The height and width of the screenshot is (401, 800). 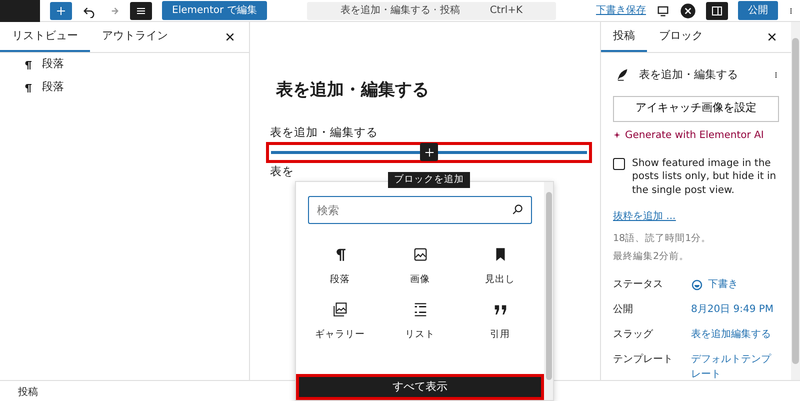 What do you see at coordinates (731, 334) in the screenshot?
I see `field-link: 表を追加編集する` at bounding box center [731, 334].